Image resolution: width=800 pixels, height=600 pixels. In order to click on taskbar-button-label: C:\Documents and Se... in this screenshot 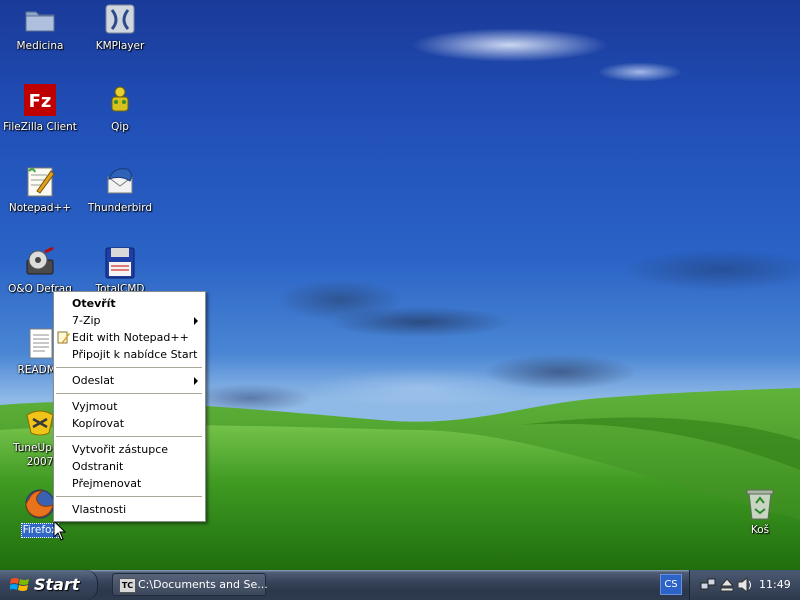, I will do `click(203, 584)`.